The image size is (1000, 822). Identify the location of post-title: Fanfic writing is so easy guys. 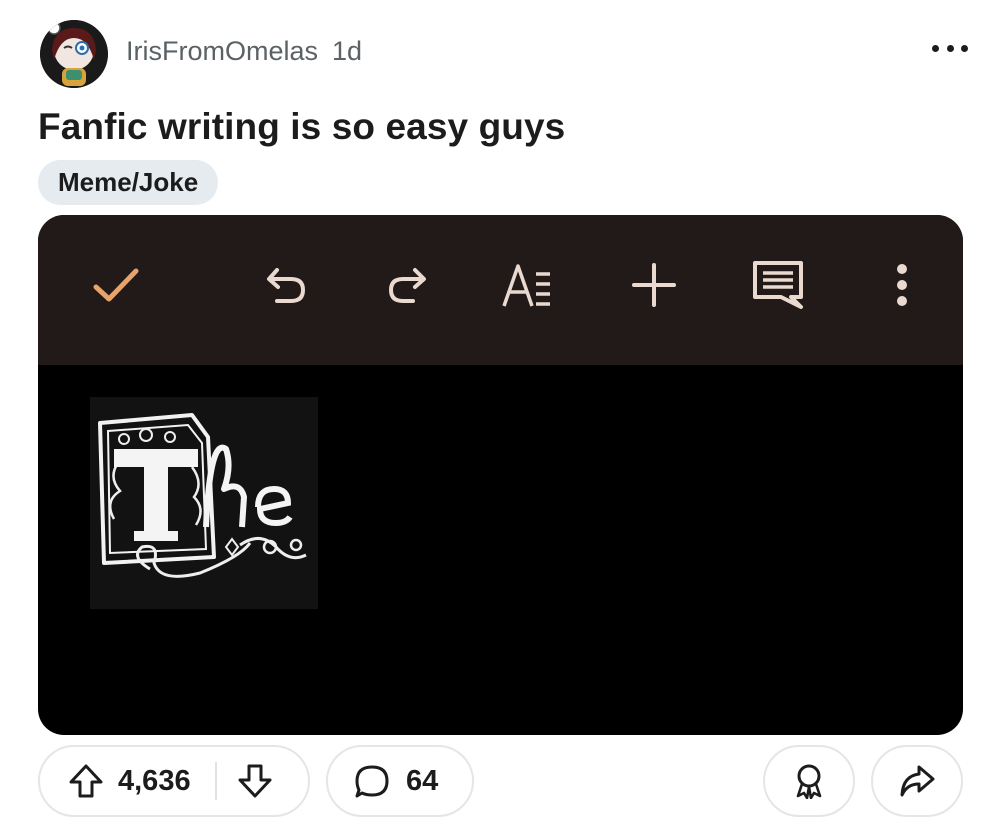
(301, 127).